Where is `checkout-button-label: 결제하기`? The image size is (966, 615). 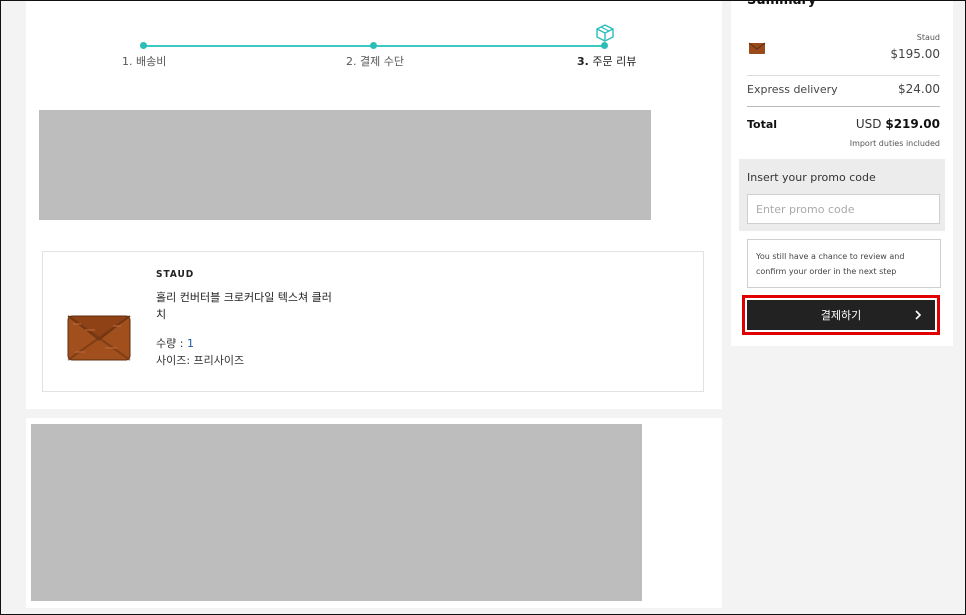
checkout-button-label: 결제하기 is located at coordinates (841, 315).